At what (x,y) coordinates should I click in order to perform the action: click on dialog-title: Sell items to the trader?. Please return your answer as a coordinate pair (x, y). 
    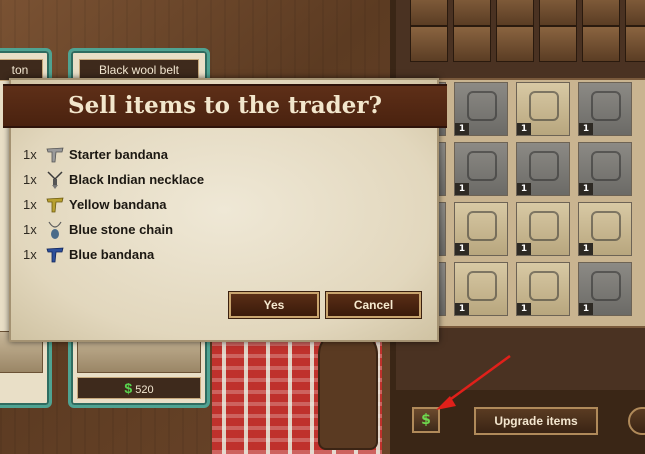
    Looking at the image, I should click on (225, 105).